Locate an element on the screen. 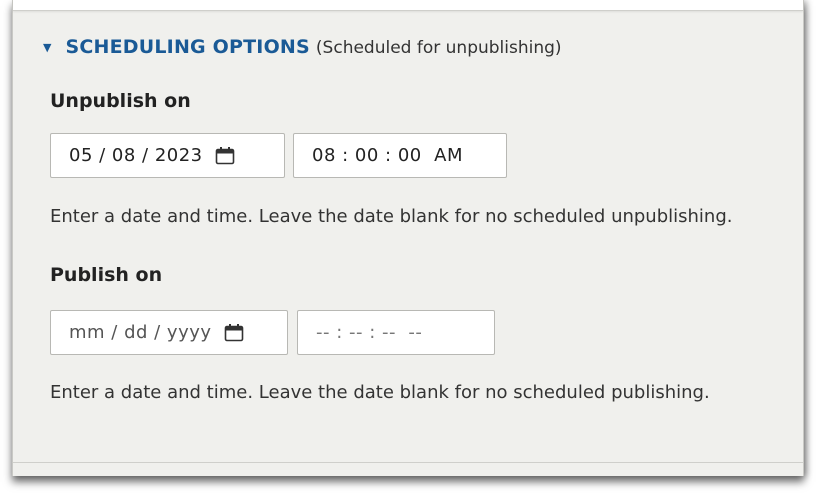  unpublish-date-input: 05 / 08 / 2023 is located at coordinates (167, 155).